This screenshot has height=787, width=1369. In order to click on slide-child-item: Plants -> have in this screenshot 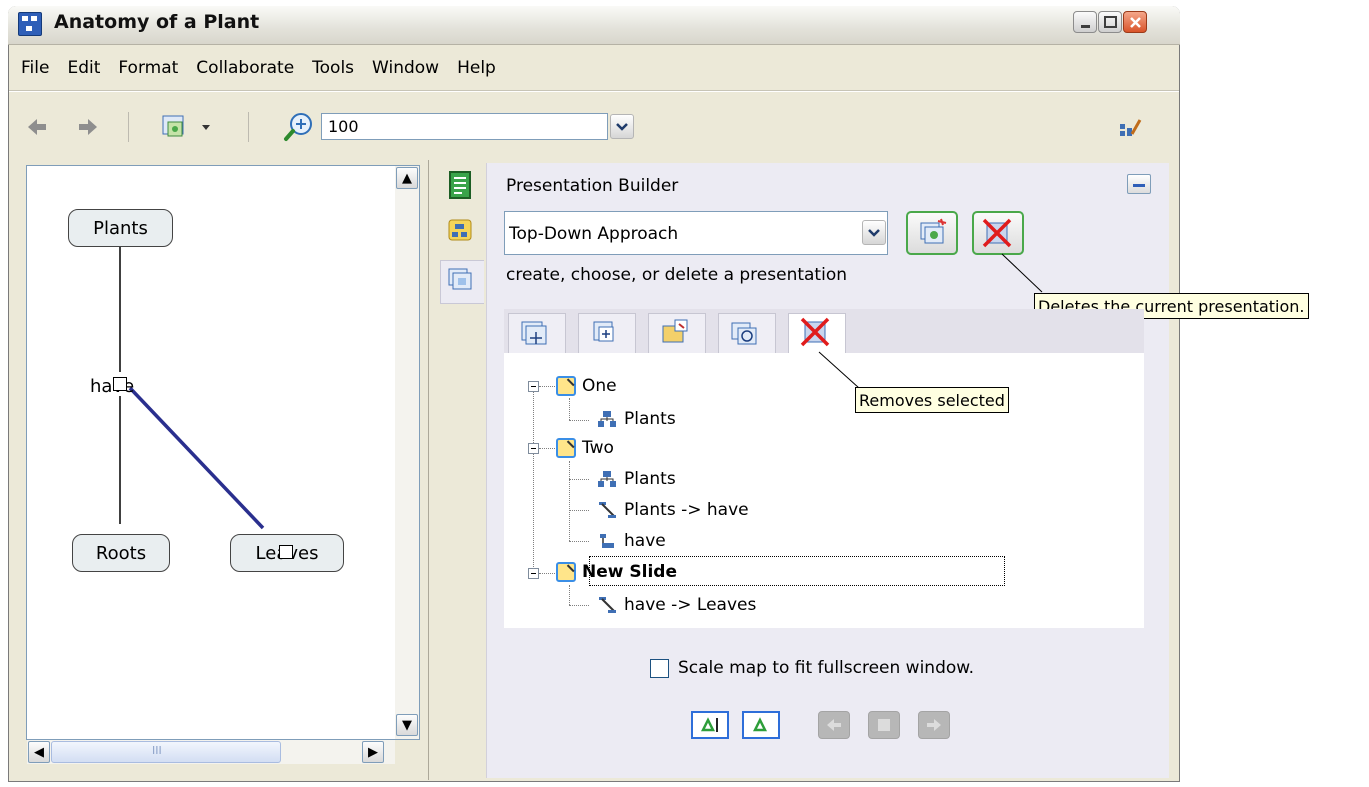, I will do `click(672, 510)`.